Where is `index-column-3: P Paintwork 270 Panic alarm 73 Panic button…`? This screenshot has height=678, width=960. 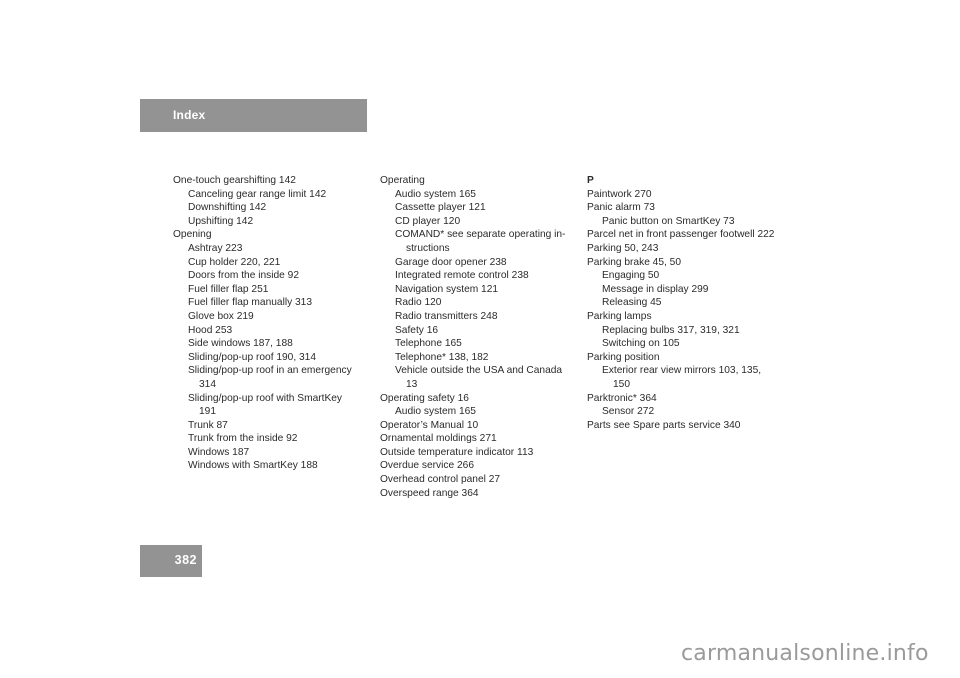 index-column-3: P Paintwork 270 Panic alarm 73 Panic button… is located at coordinates (692, 303).